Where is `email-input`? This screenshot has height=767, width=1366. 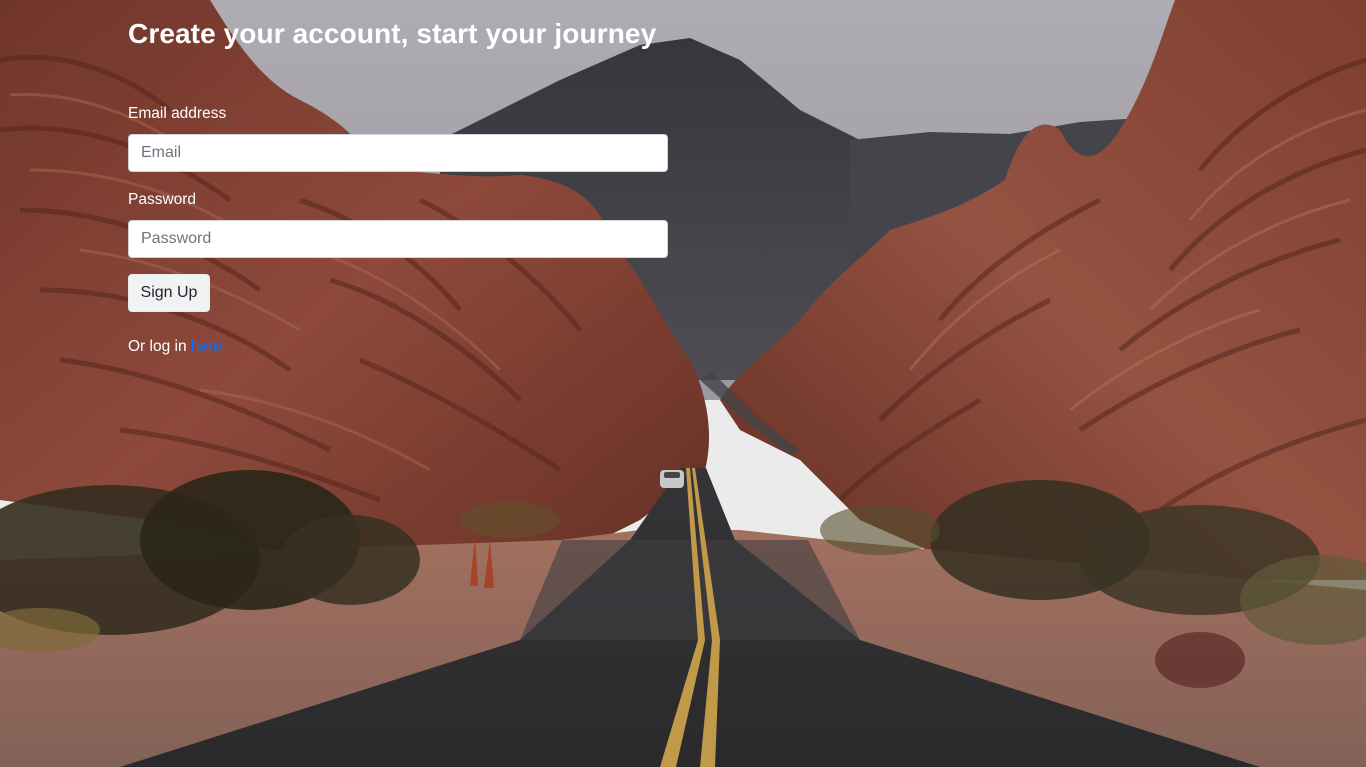 email-input is located at coordinates (398, 153).